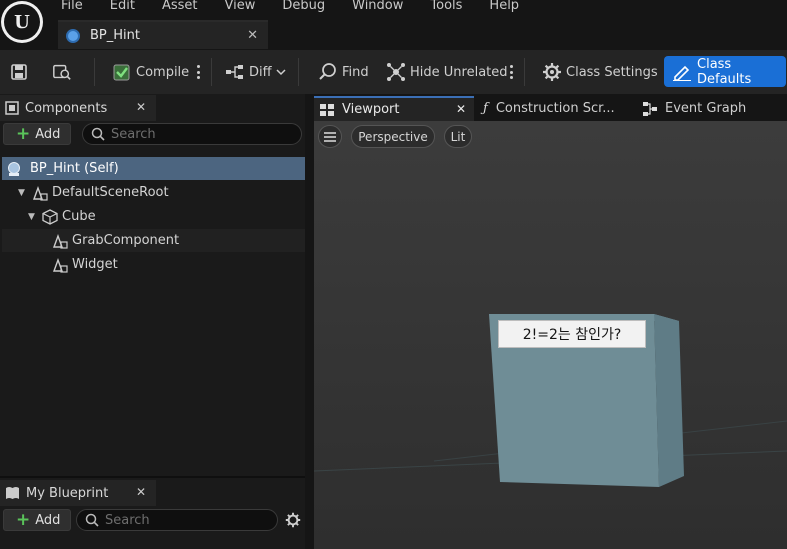 This screenshot has width=787, height=549. I want to click on menu-window: Window, so click(377, 6).